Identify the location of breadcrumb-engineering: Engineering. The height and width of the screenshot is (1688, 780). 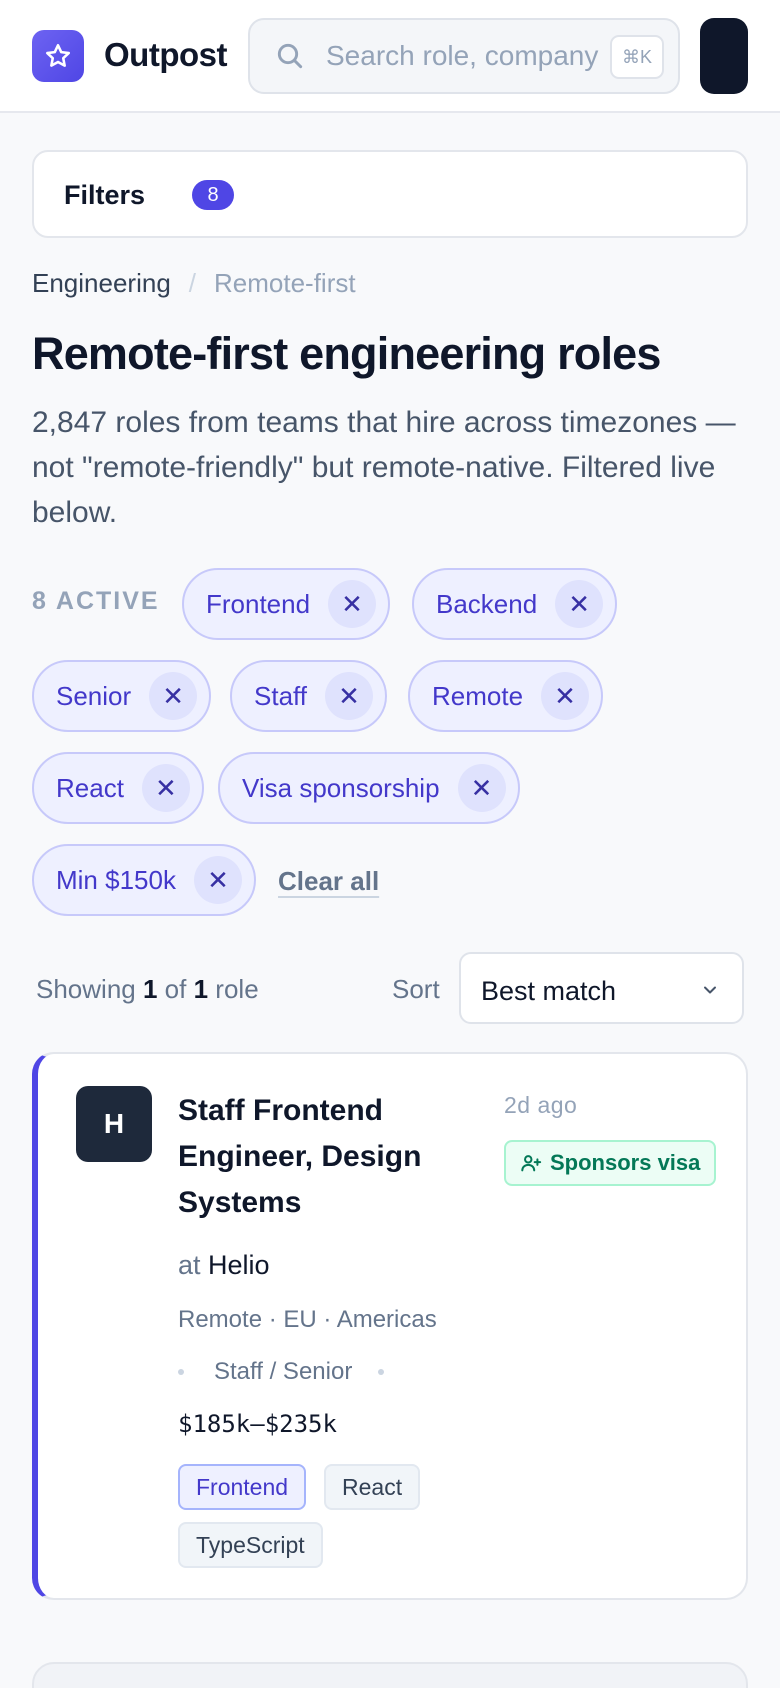
(101, 283).